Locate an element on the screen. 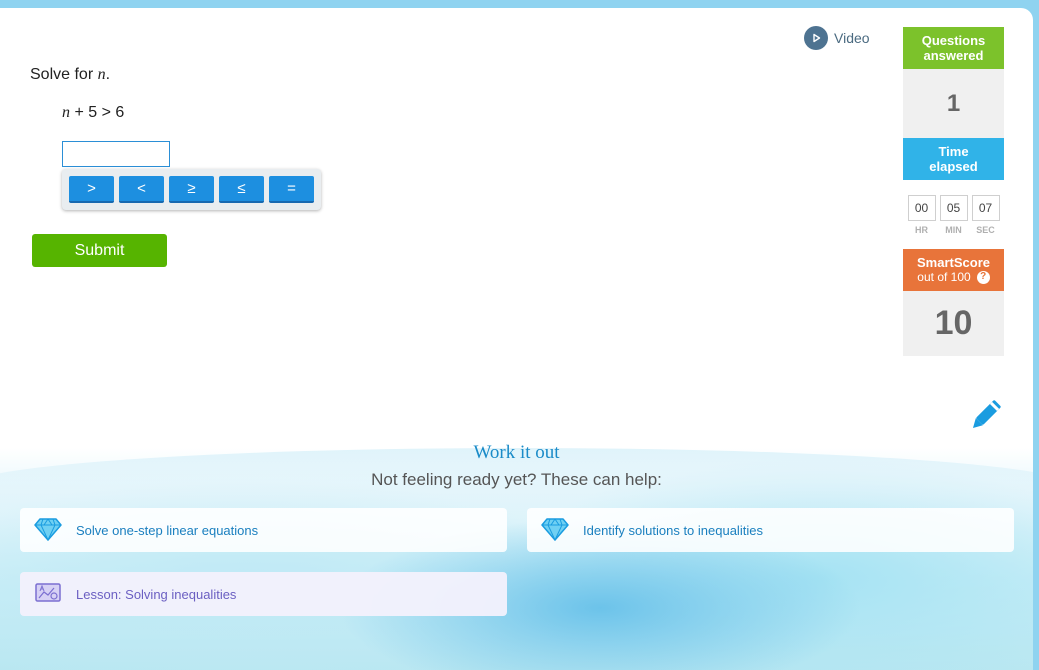 This screenshot has height=670, width=1039. timer-labels: HR MIN SEC is located at coordinates (954, 230).